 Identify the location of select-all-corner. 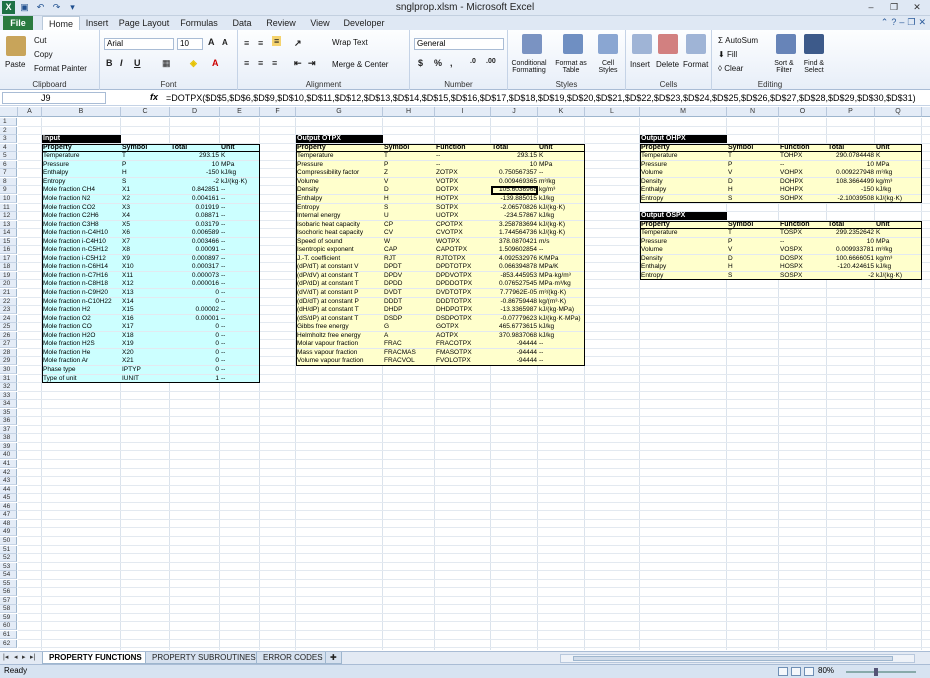
(9, 112).